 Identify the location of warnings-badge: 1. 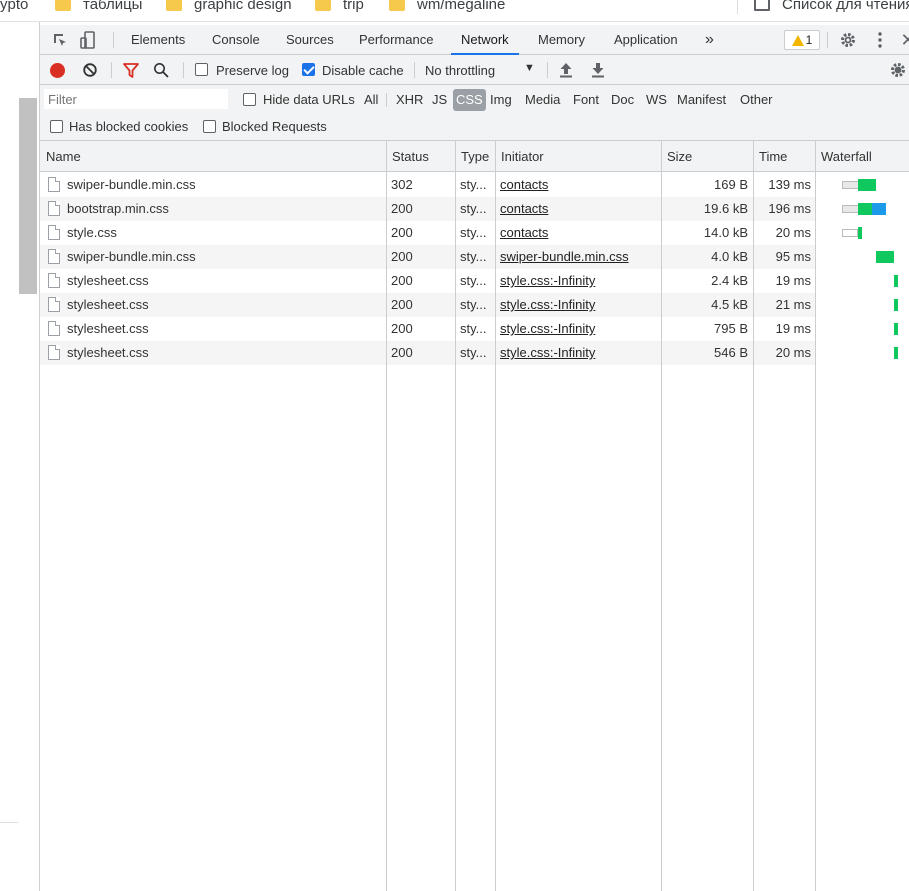
(802, 40).